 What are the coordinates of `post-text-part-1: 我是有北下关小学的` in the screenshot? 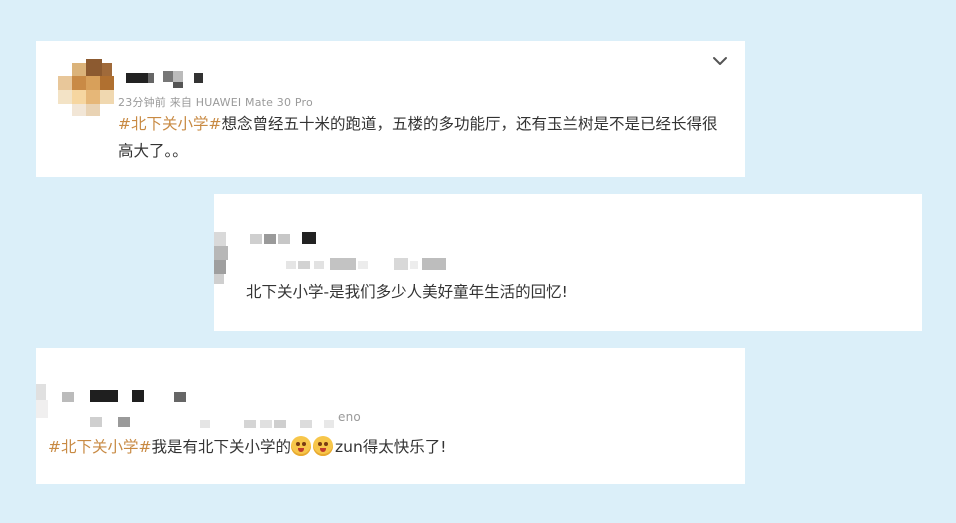 It's located at (221, 447).